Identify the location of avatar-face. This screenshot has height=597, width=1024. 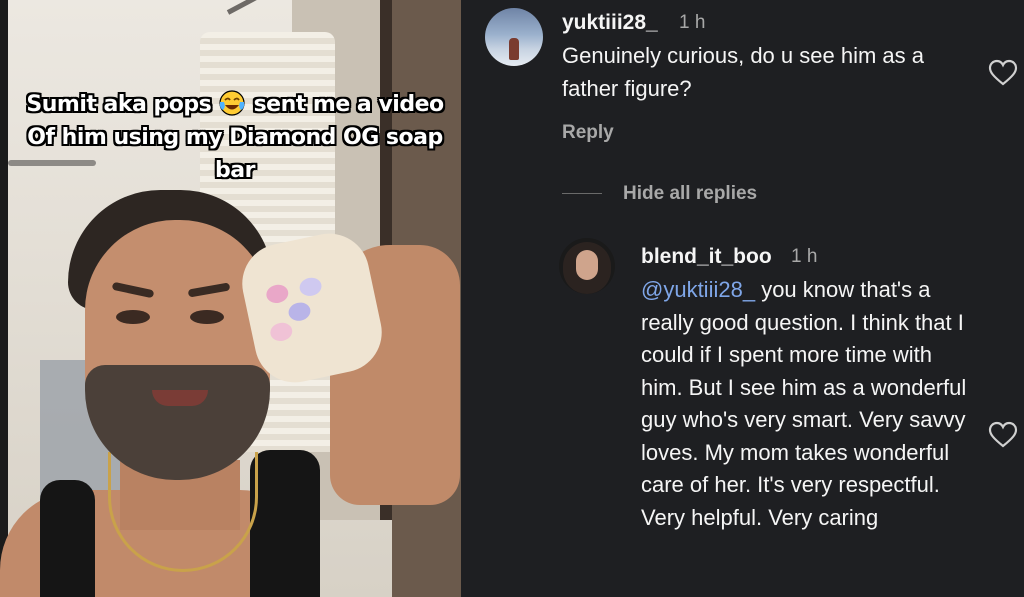
(587, 265).